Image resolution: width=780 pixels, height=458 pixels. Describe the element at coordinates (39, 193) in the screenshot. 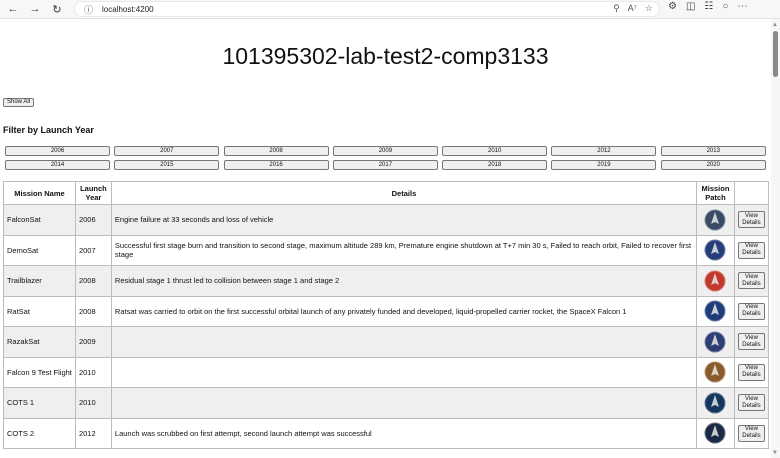

I see `header-mission-name: Mission Name` at that location.